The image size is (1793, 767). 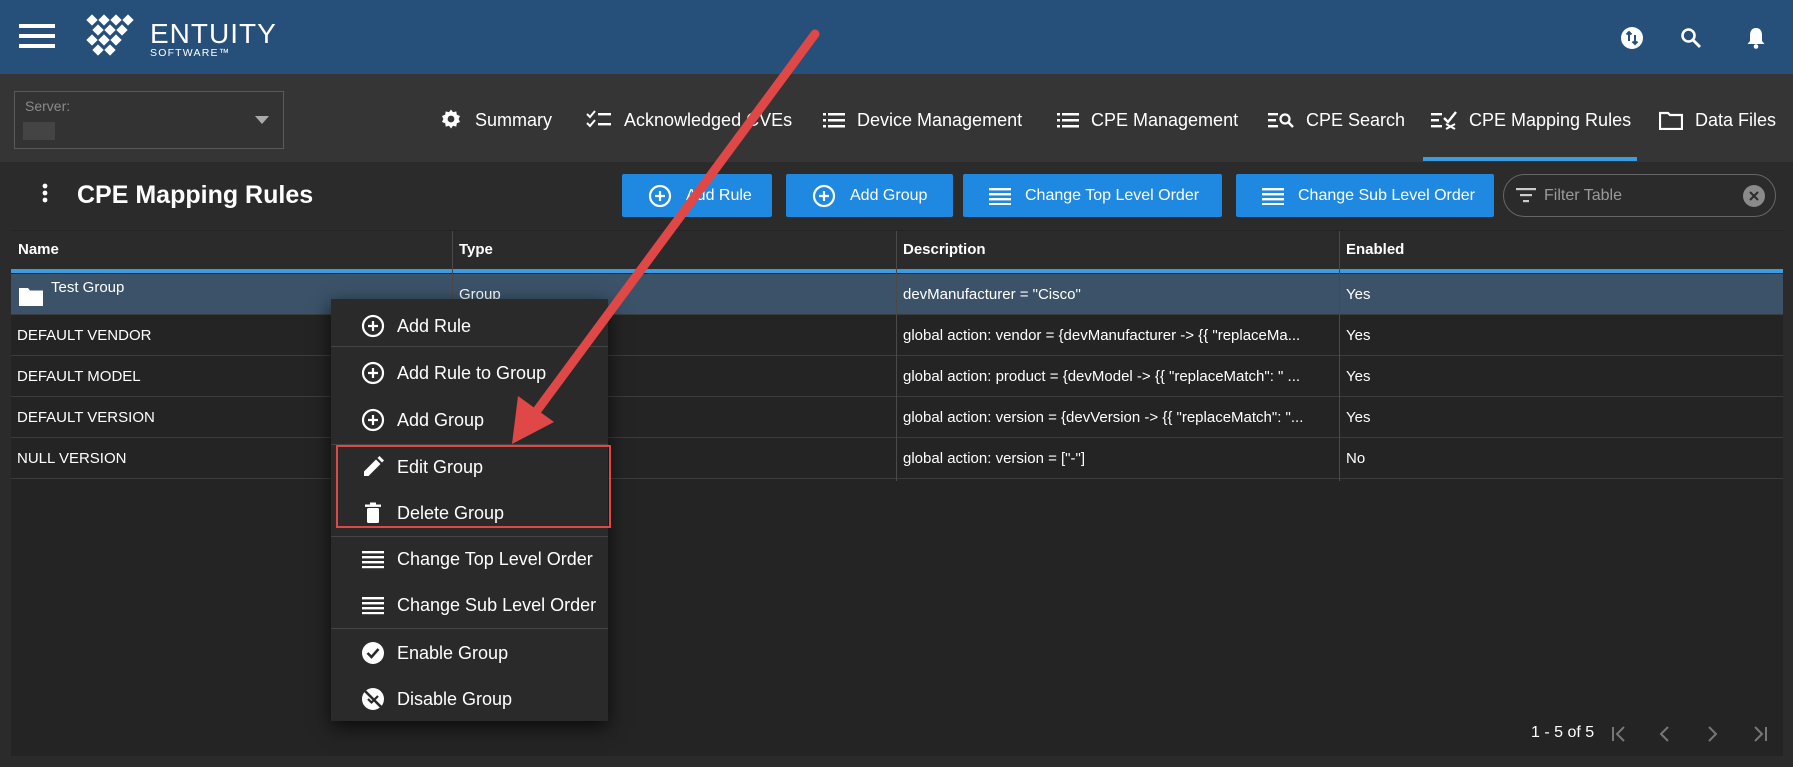 What do you see at coordinates (195, 195) in the screenshot?
I see `page-title: CPE Mapping Rules` at bounding box center [195, 195].